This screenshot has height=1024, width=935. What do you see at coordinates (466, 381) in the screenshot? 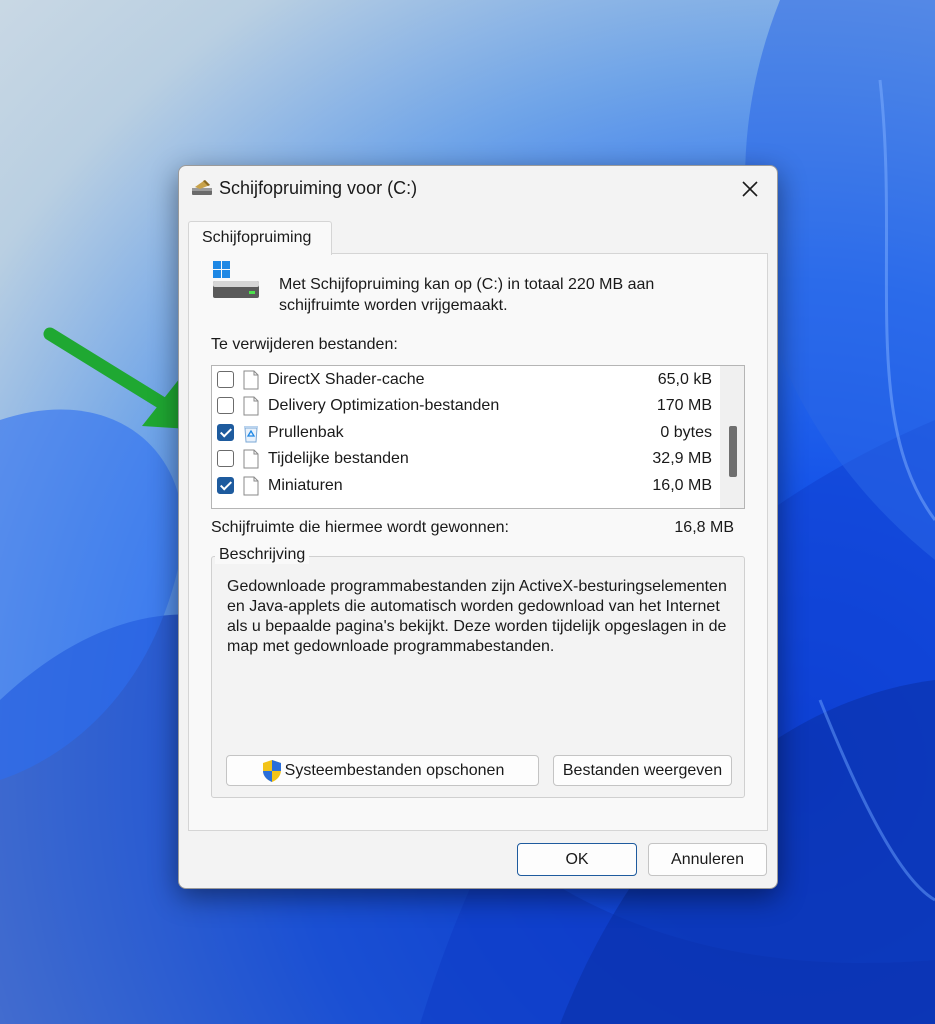
I see `list-item: DirectX Shader-cache 65,0 kB` at bounding box center [466, 381].